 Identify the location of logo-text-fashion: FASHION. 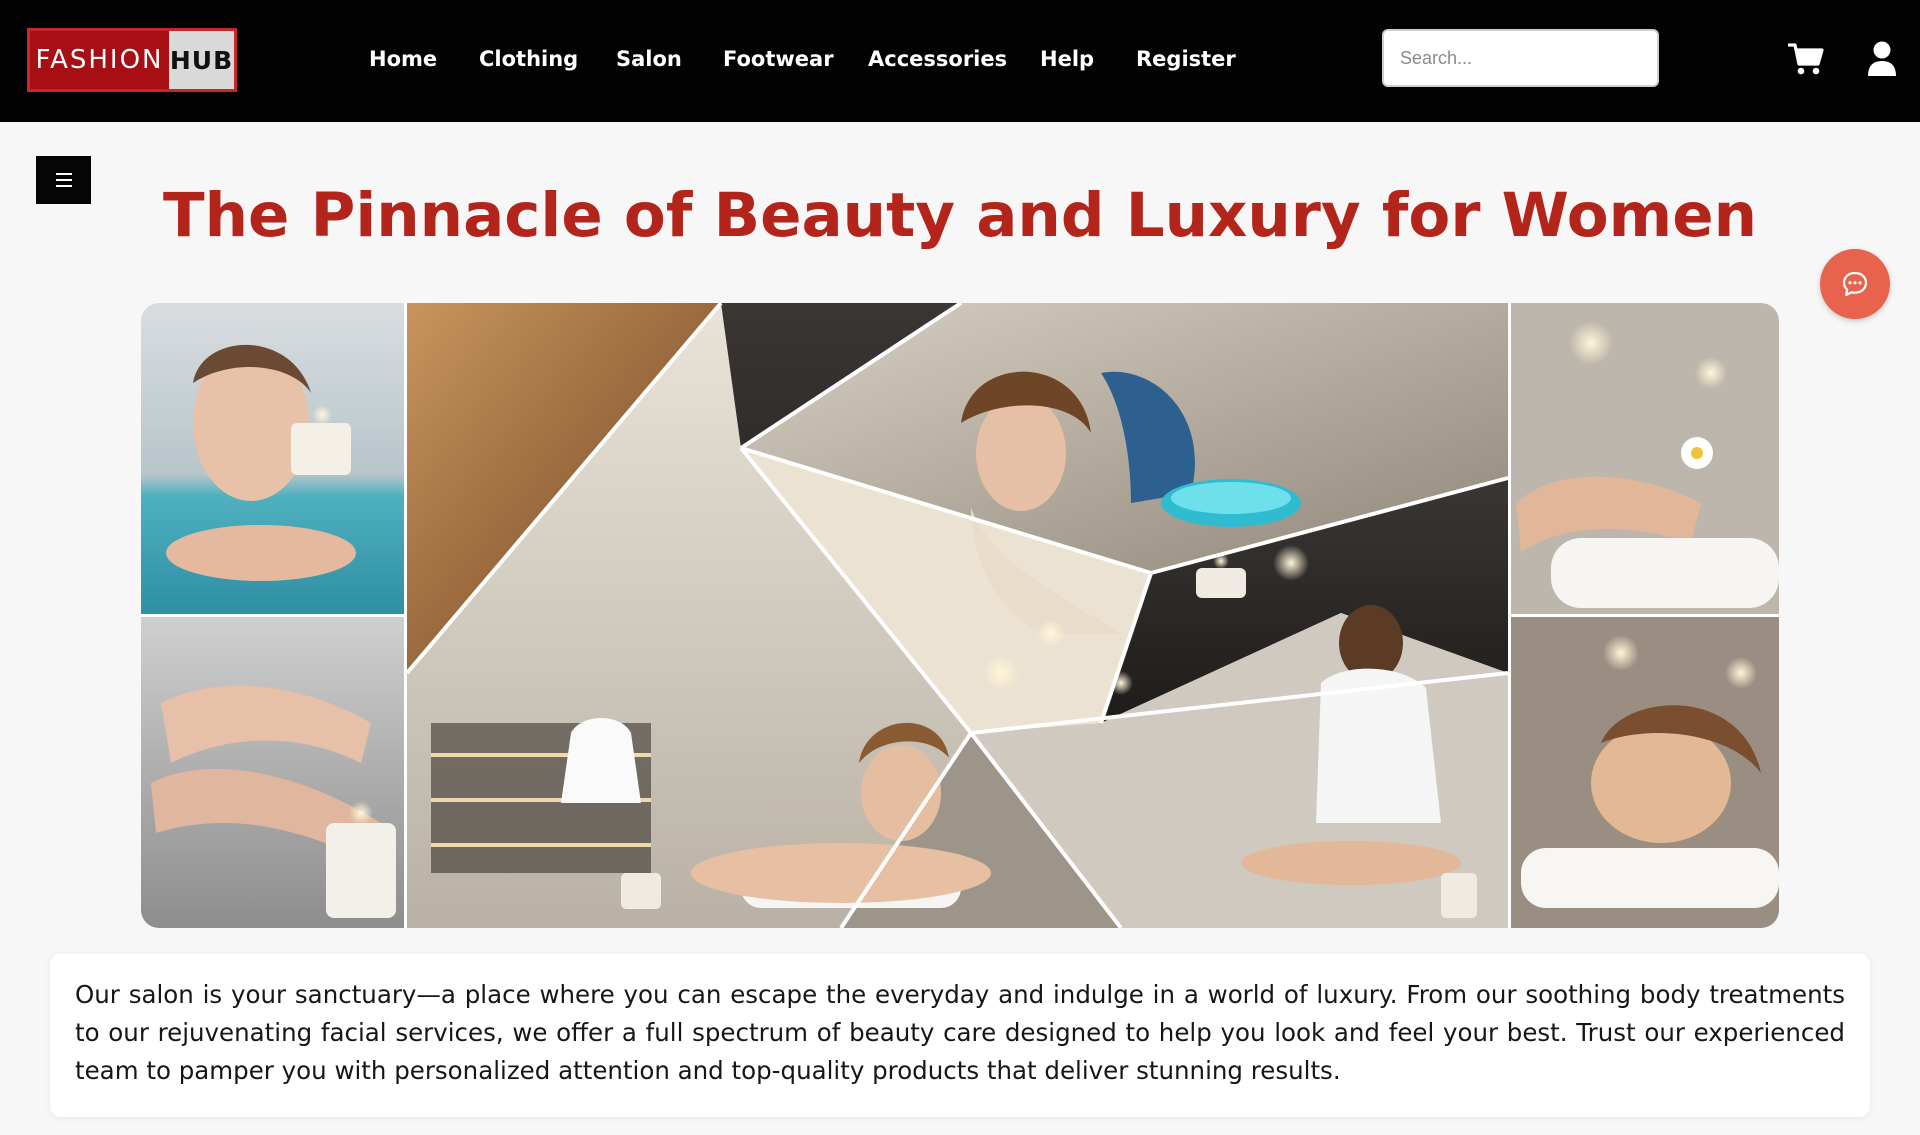
(99, 60).